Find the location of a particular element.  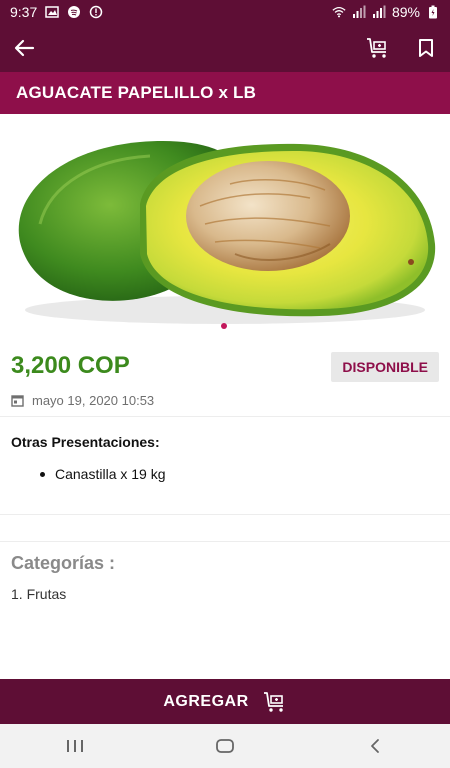

add-to-cart-button: AGREGAR is located at coordinates (225, 701).